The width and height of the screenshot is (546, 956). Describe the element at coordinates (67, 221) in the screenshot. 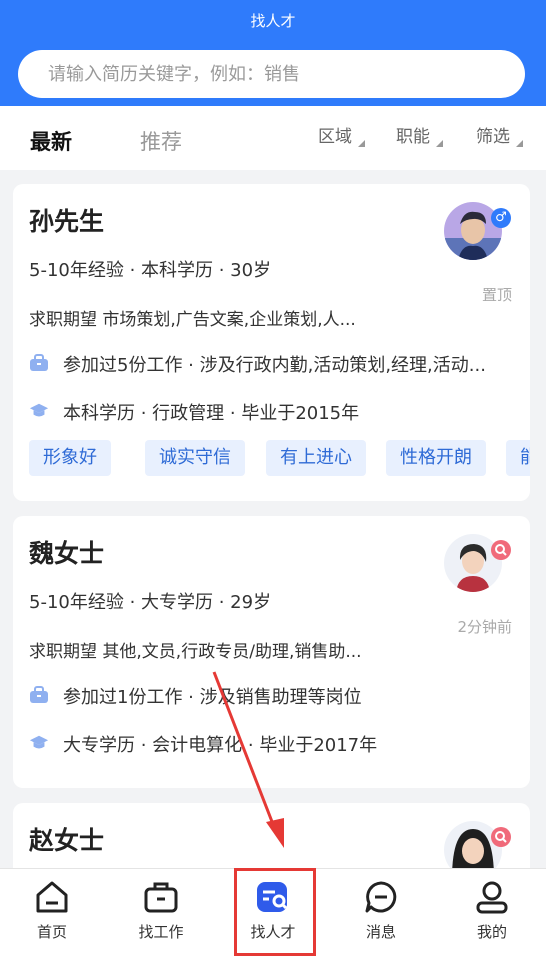

I see `candidate-name: 孙先生` at that location.